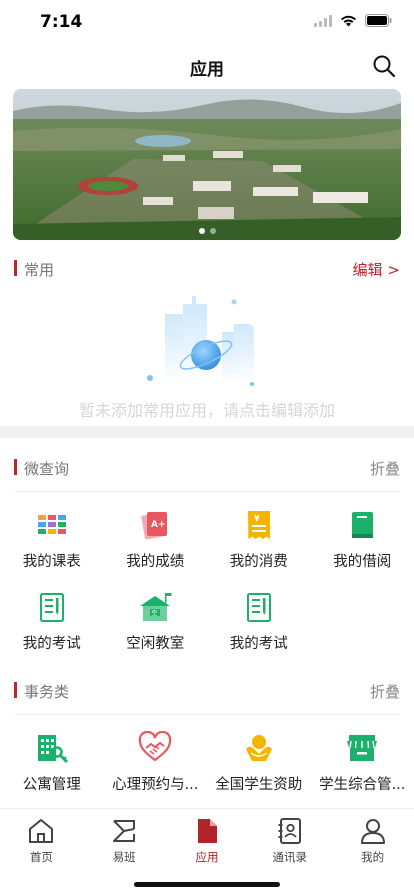 The image size is (414, 896). What do you see at coordinates (259, 785) in the screenshot?
I see `app-label: 全国学生资助` at bounding box center [259, 785].